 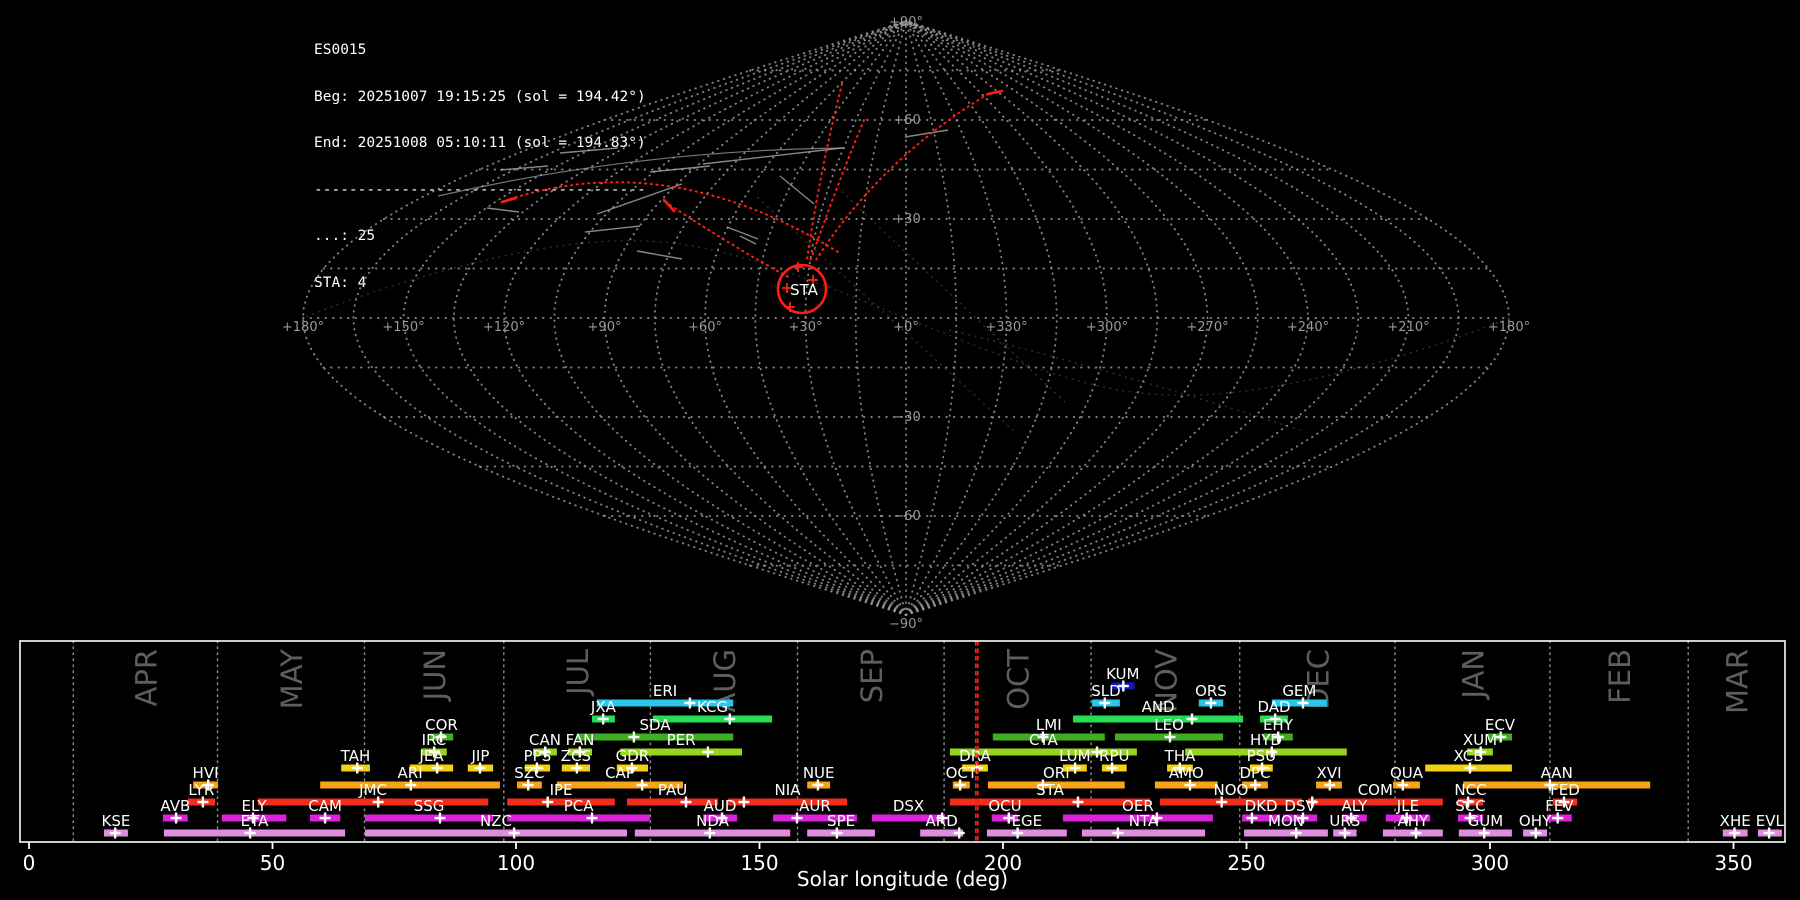 I want to click on shower-code-label: KCG, so click(x=712, y=707).